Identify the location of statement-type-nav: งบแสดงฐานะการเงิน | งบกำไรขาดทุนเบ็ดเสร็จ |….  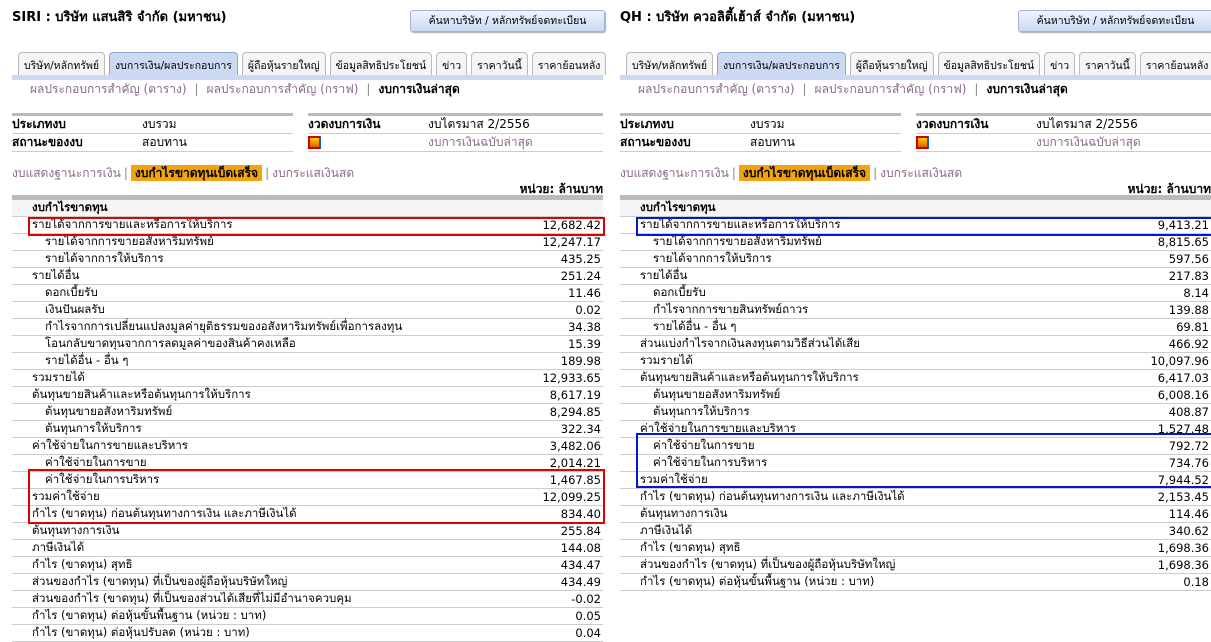
(791, 173).